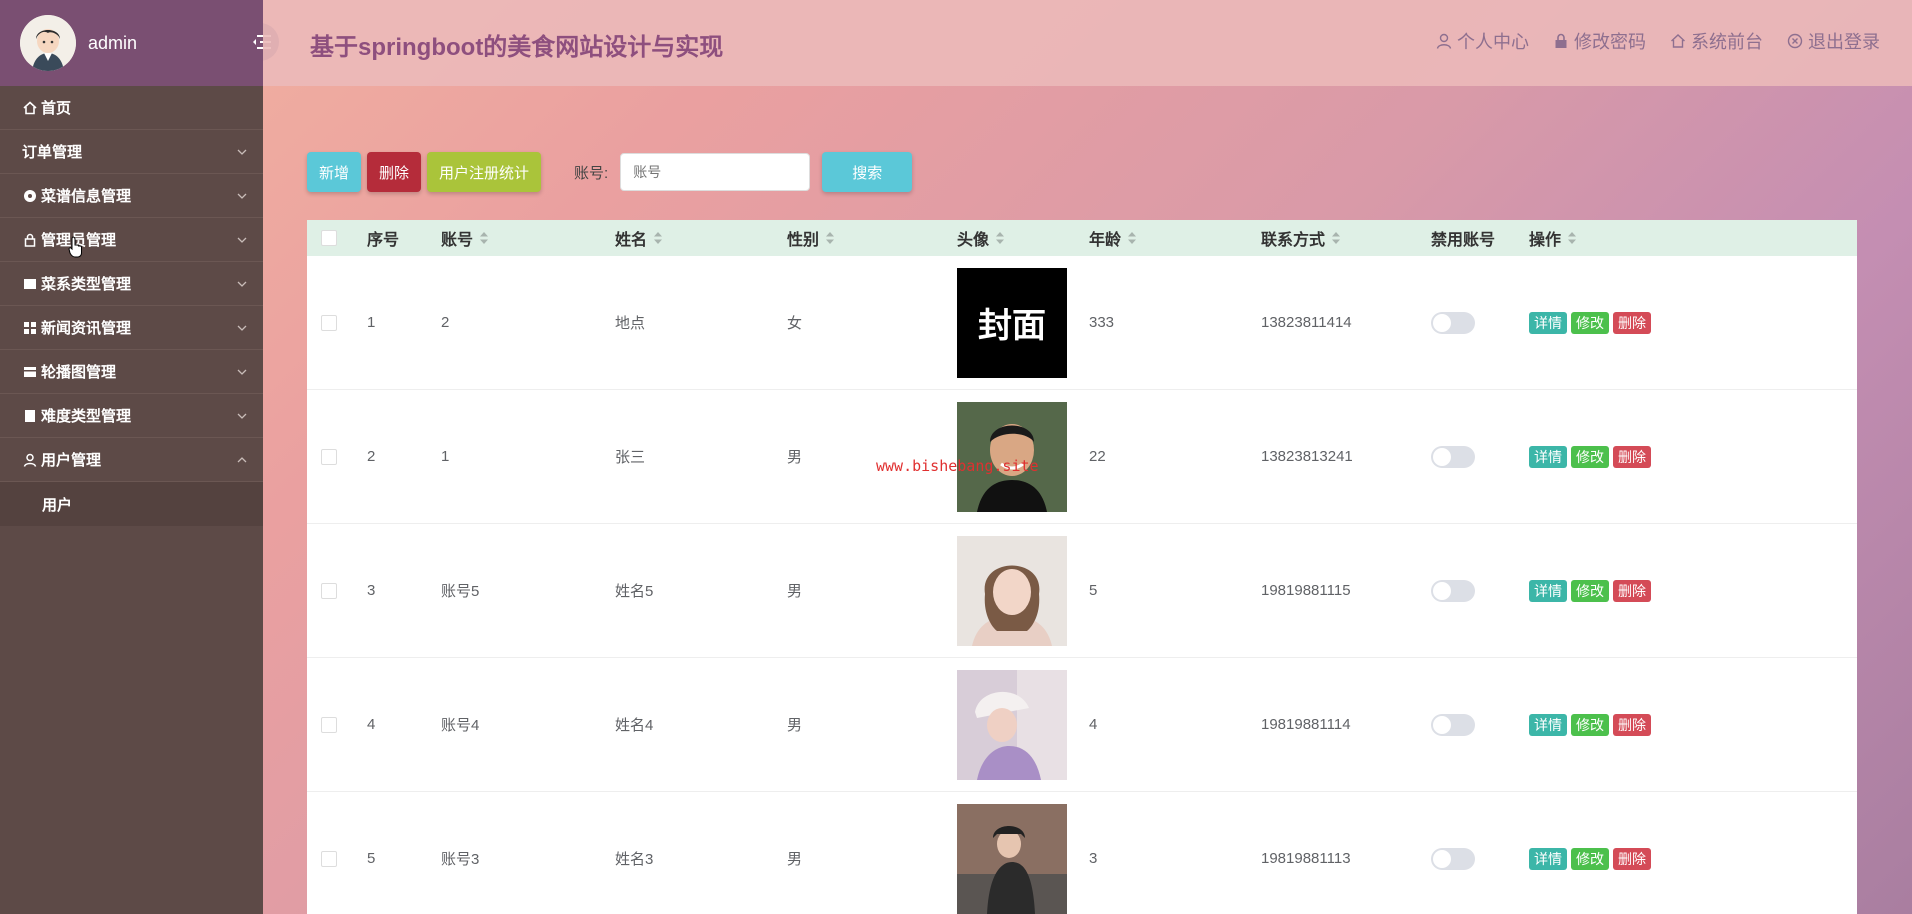  I want to click on menu-item-home: 首页, so click(131, 108).